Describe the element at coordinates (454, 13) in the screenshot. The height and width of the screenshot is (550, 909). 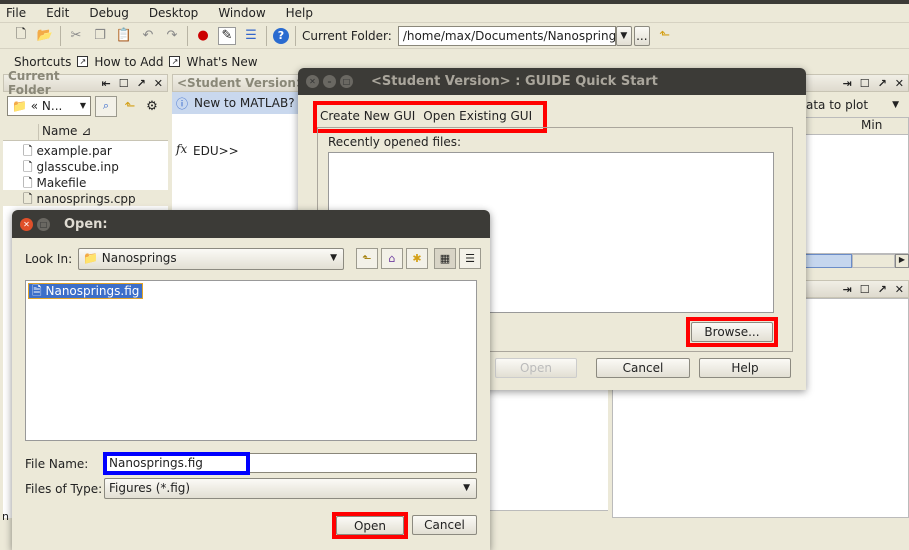
I see `menu-bar: File Edit Debug Desktop Window Help` at that location.